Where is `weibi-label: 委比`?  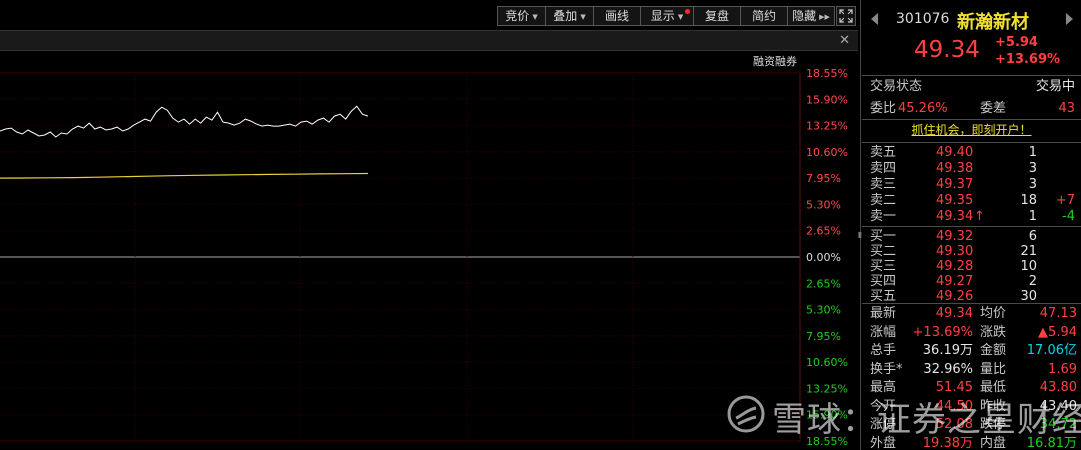 weibi-label: 委比 is located at coordinates (883, 108).